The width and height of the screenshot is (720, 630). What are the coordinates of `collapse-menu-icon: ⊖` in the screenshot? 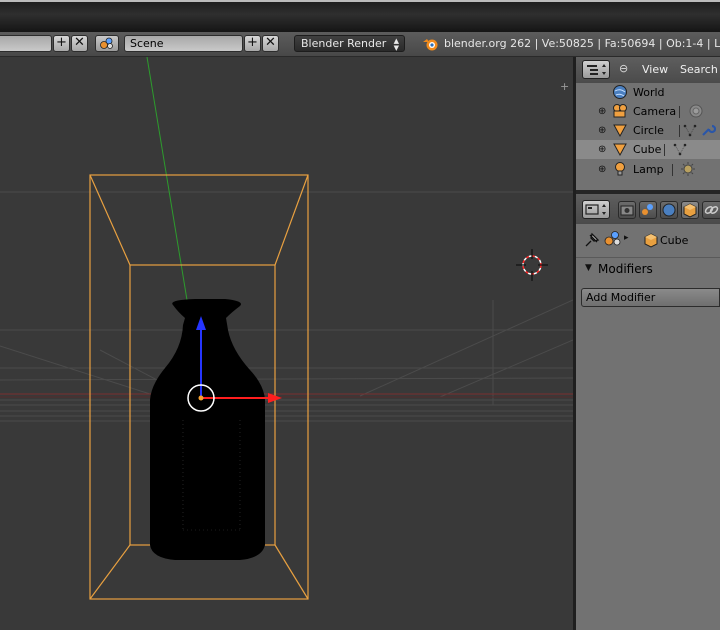 It's located at (623, 68).